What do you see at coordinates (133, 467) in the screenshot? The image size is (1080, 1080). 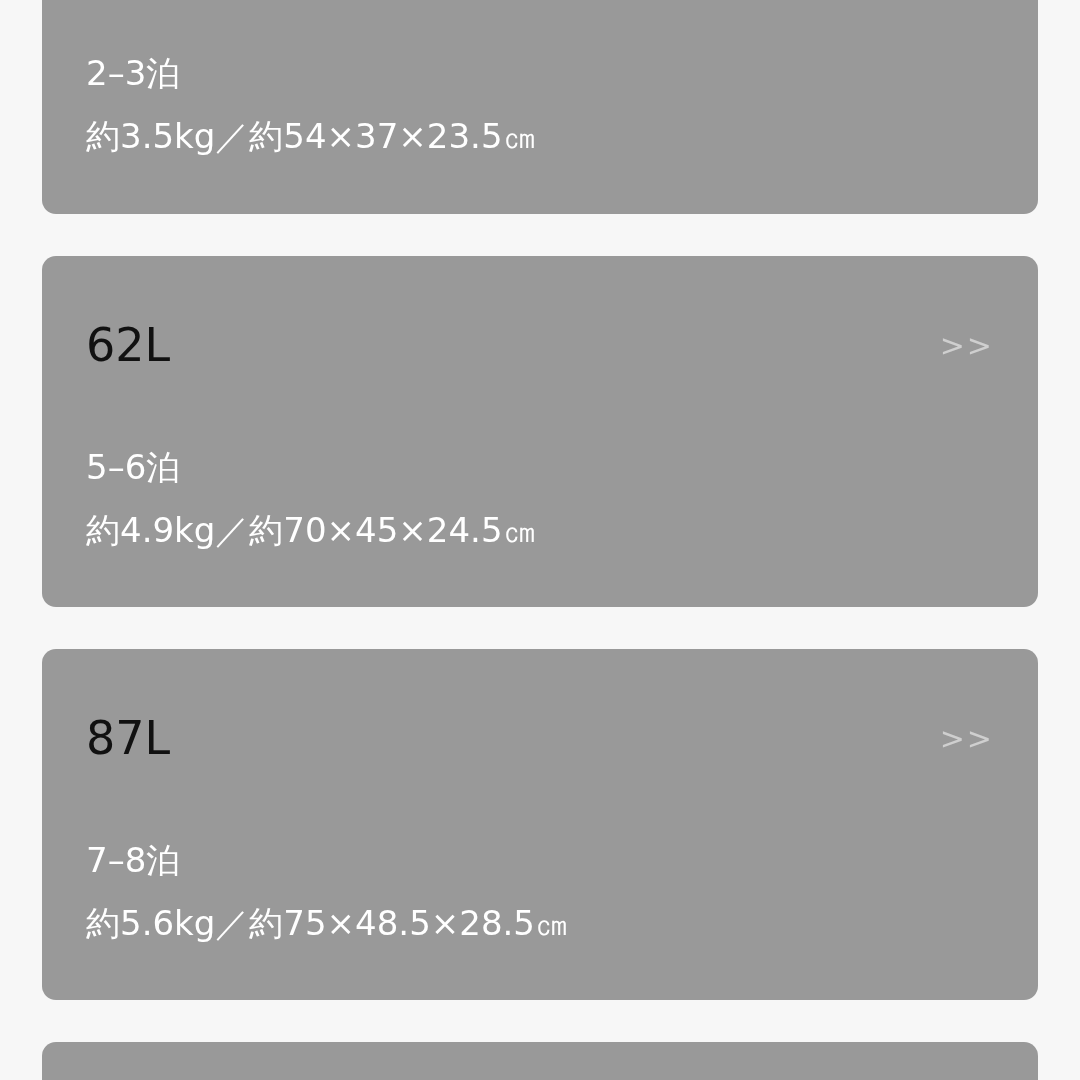 I see `nights-text: 5–6泊` at bounding box center [133, 467].